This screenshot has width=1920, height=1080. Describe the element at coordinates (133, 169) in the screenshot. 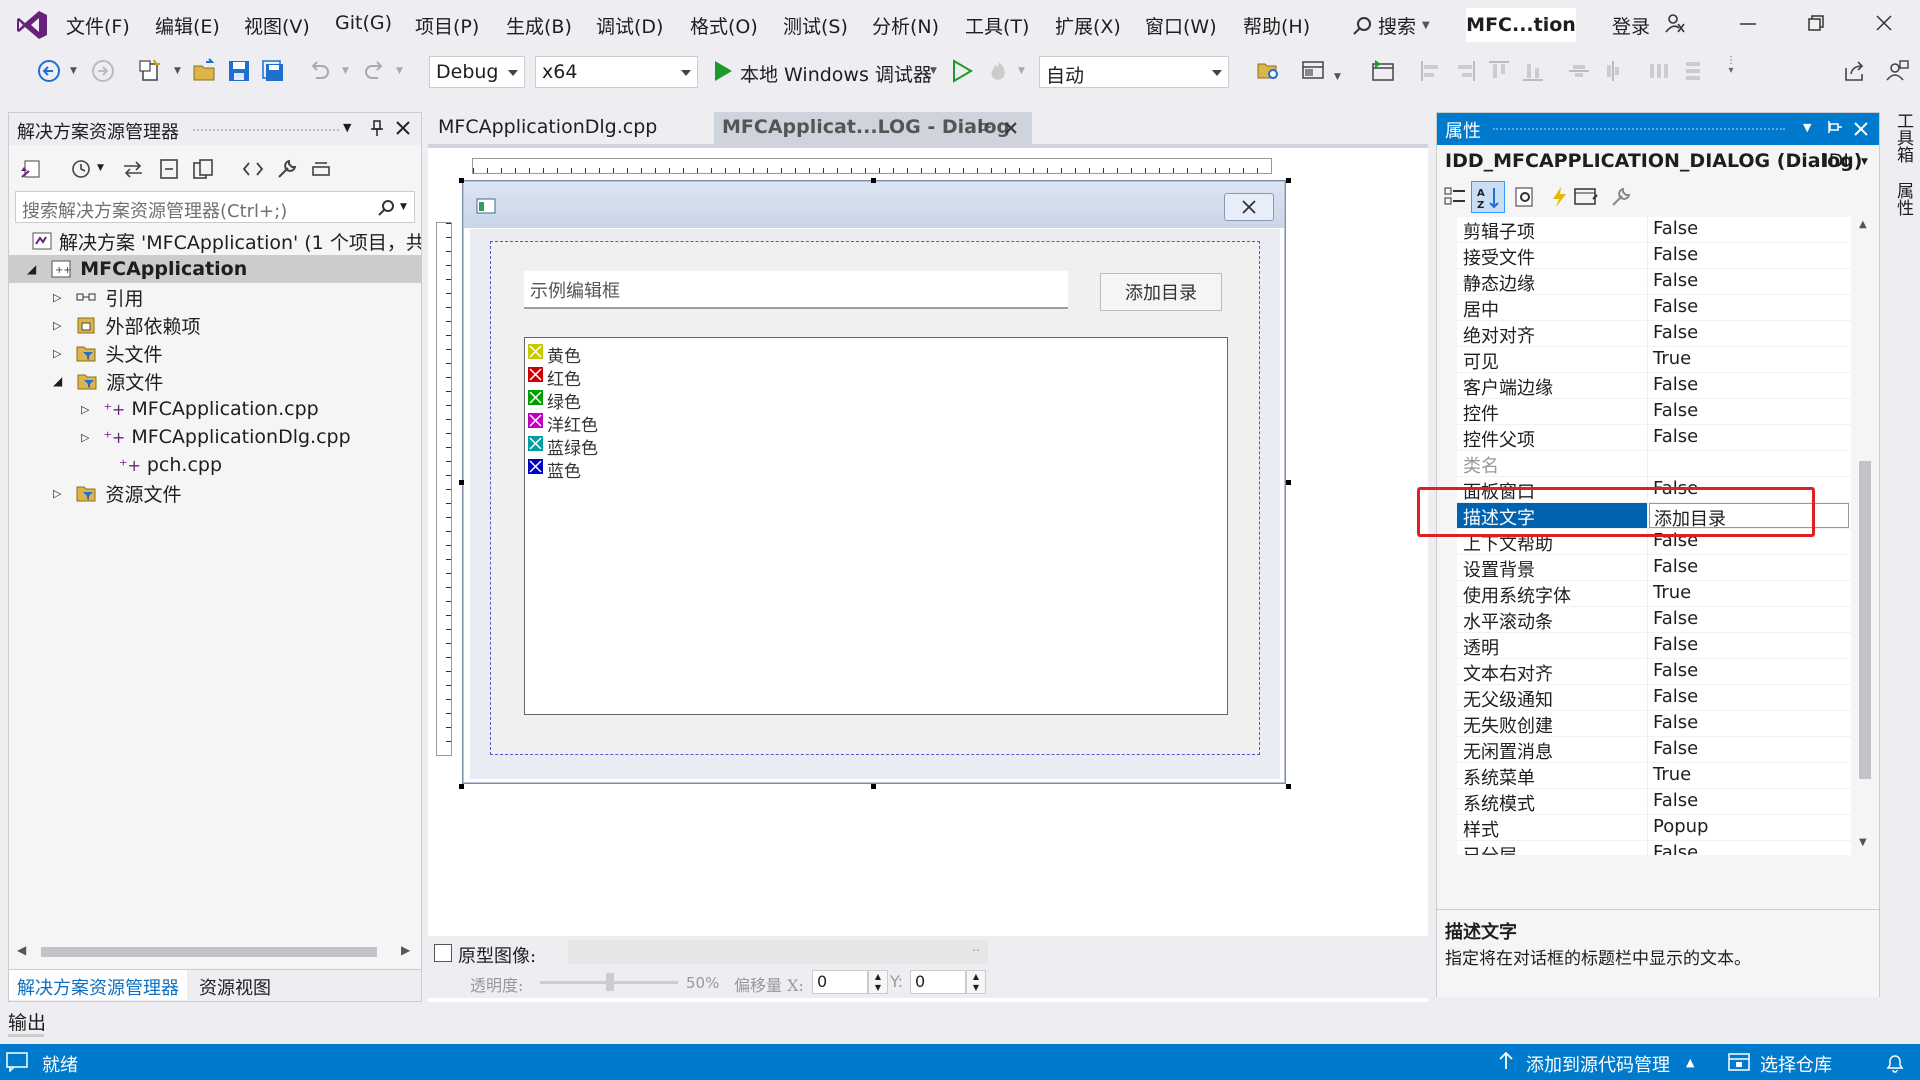

I see `pending-changes-icon` at that location.